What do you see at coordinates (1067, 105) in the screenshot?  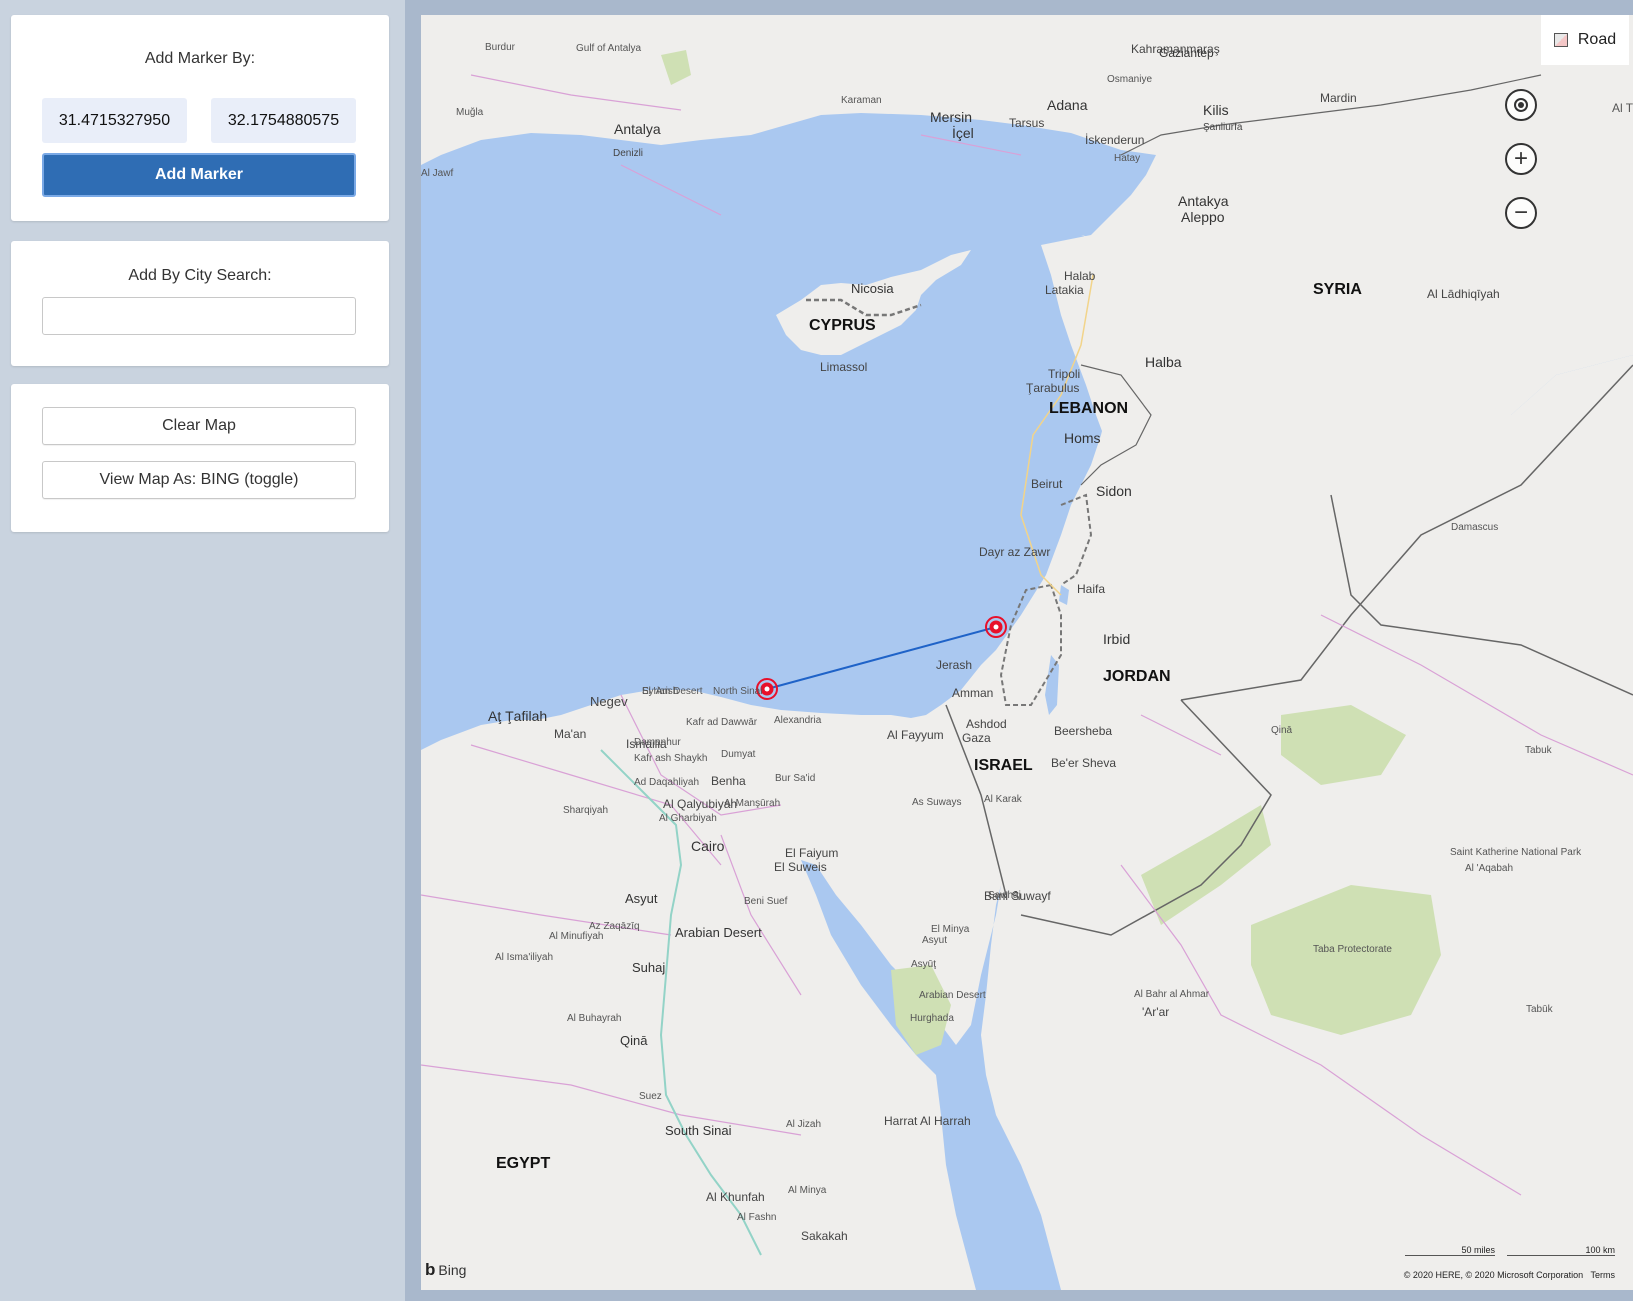 I see `label-city: Adana` at bounding box center [1067, 105].